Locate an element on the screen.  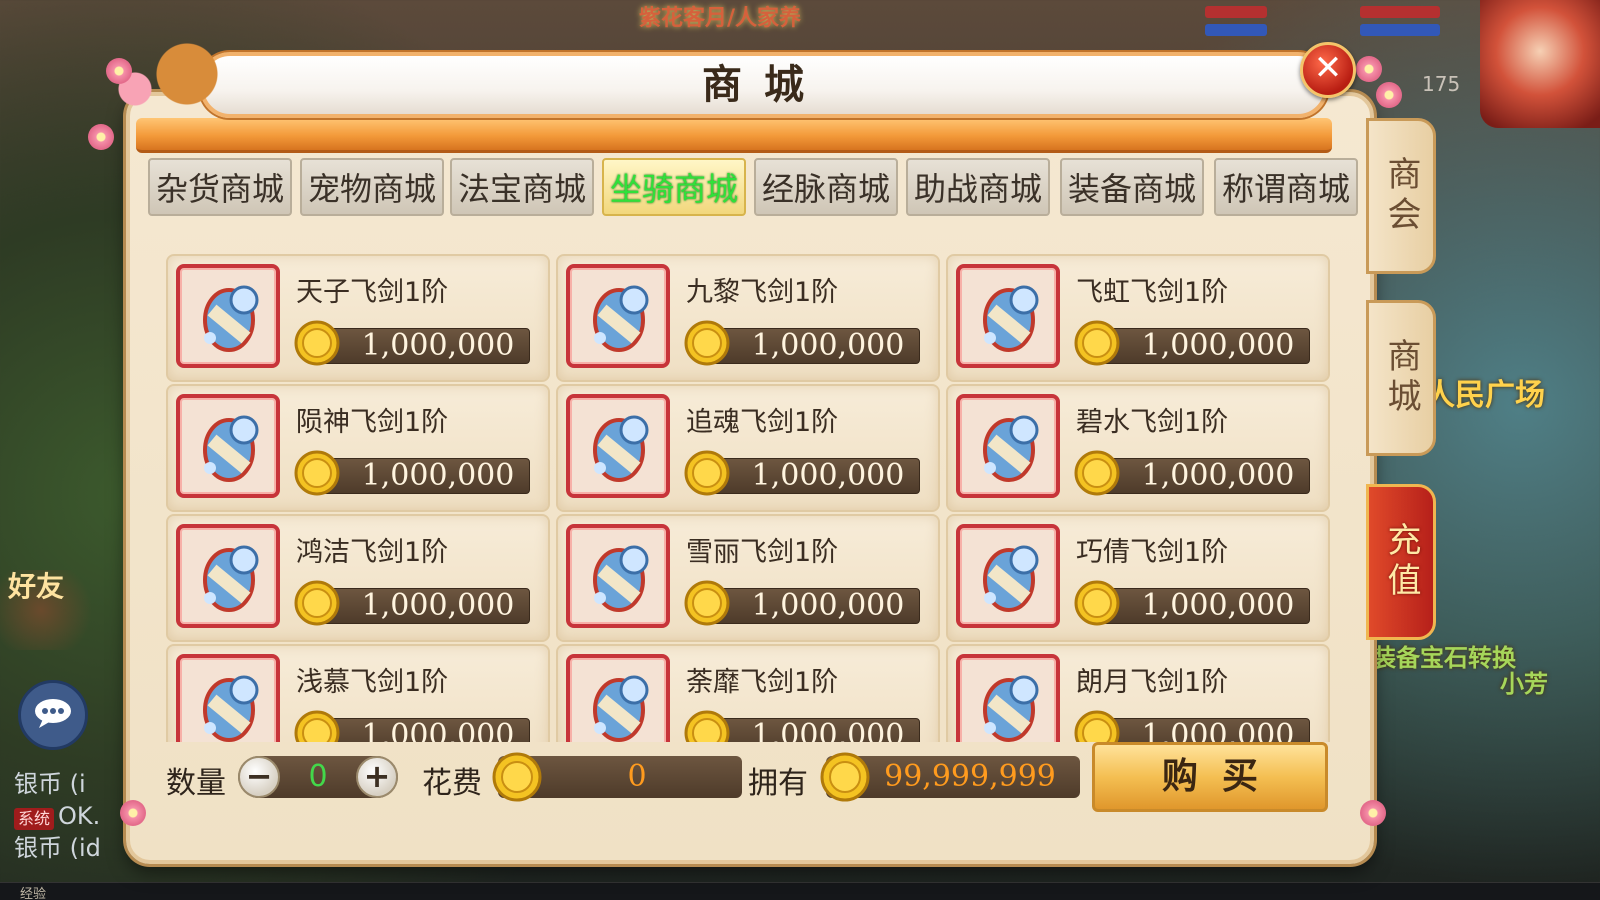
item-card: 朗月飞剑1阶 1,000,000 is located at coordinates (1138, 693).